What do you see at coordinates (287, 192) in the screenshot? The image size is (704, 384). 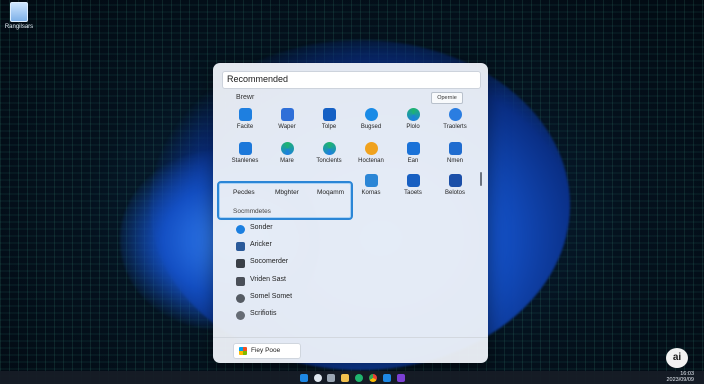 I see `selected-item: Mbghter` at bounding box center [287, 192].